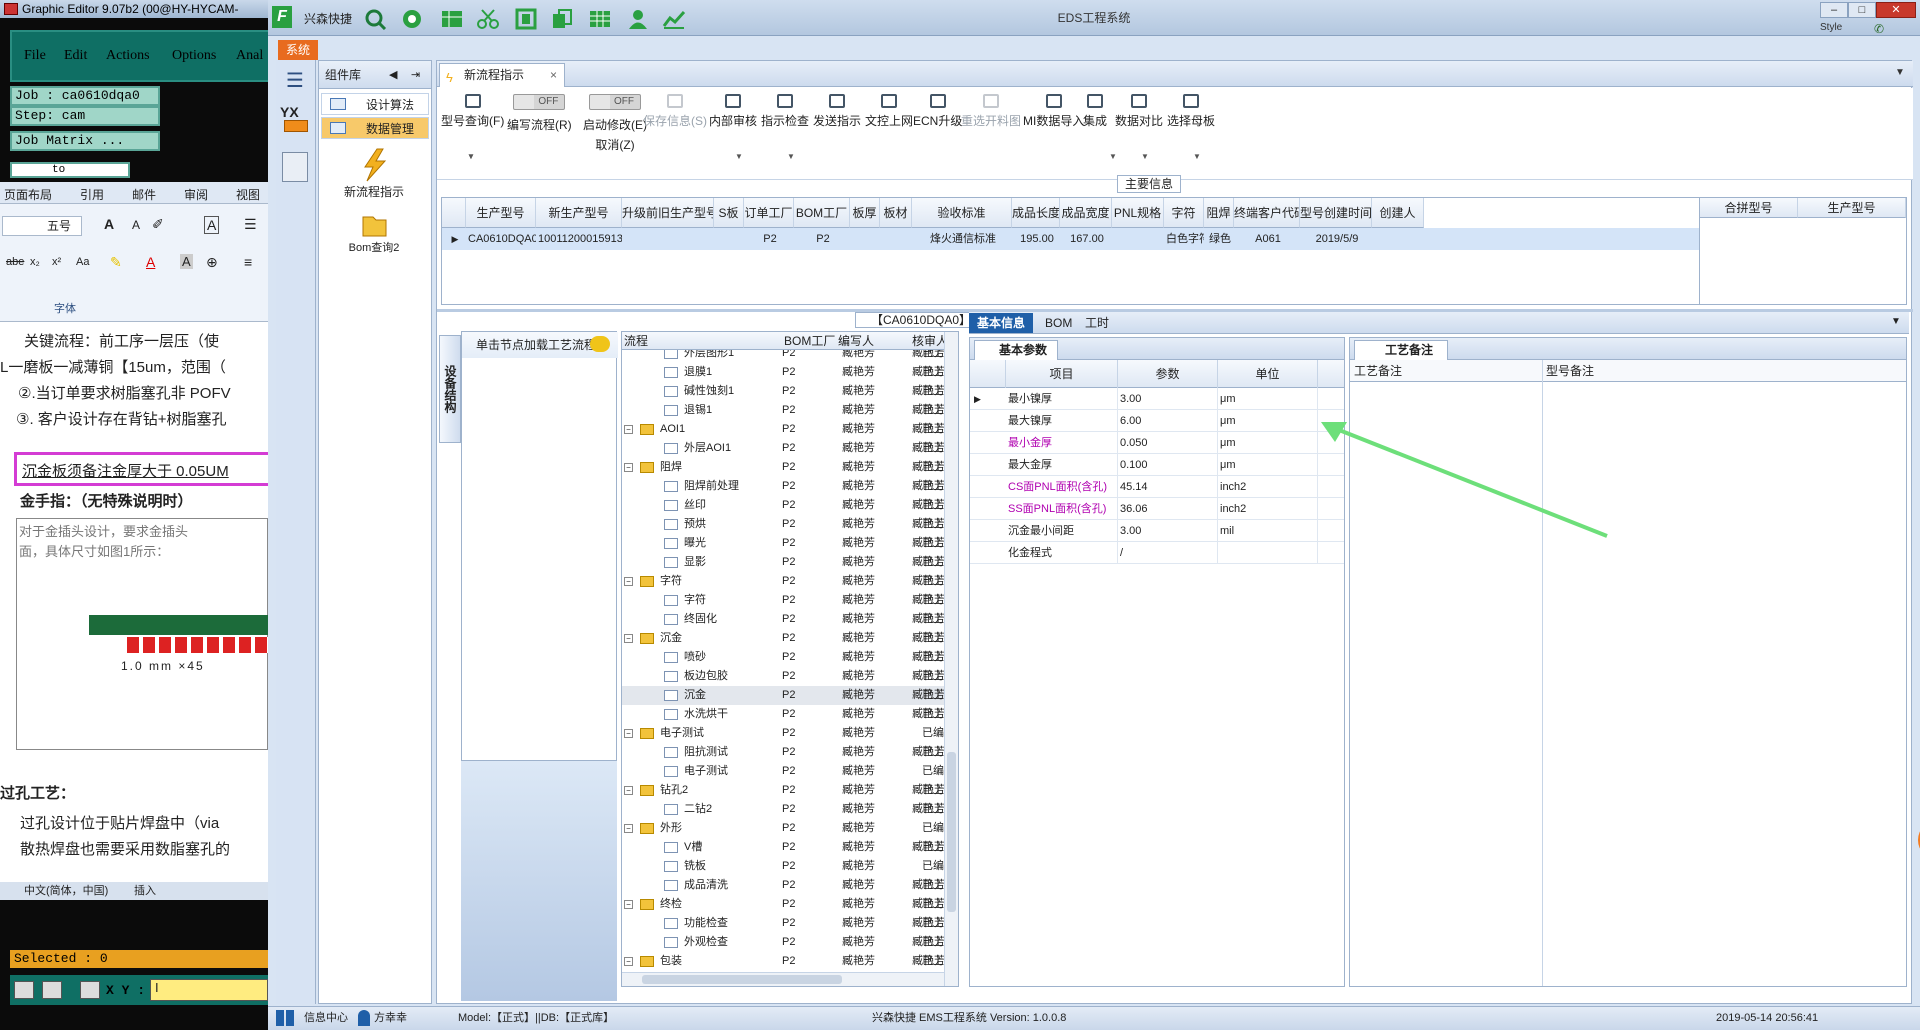 This screenshot has width=1920, height=1030. Describe the element at coordinates (1267, 239) in the screenshot. I see `grid-cell: A061` at that location.